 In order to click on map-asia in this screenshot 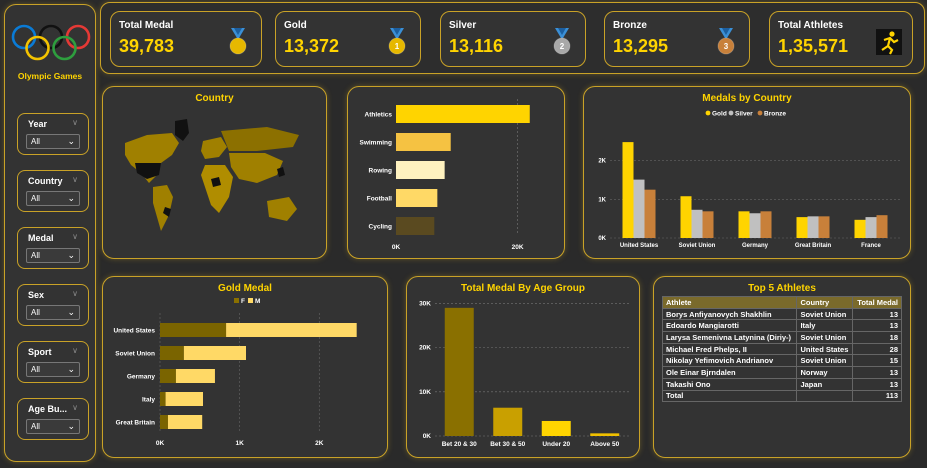, I will do `click(256, 168)`.